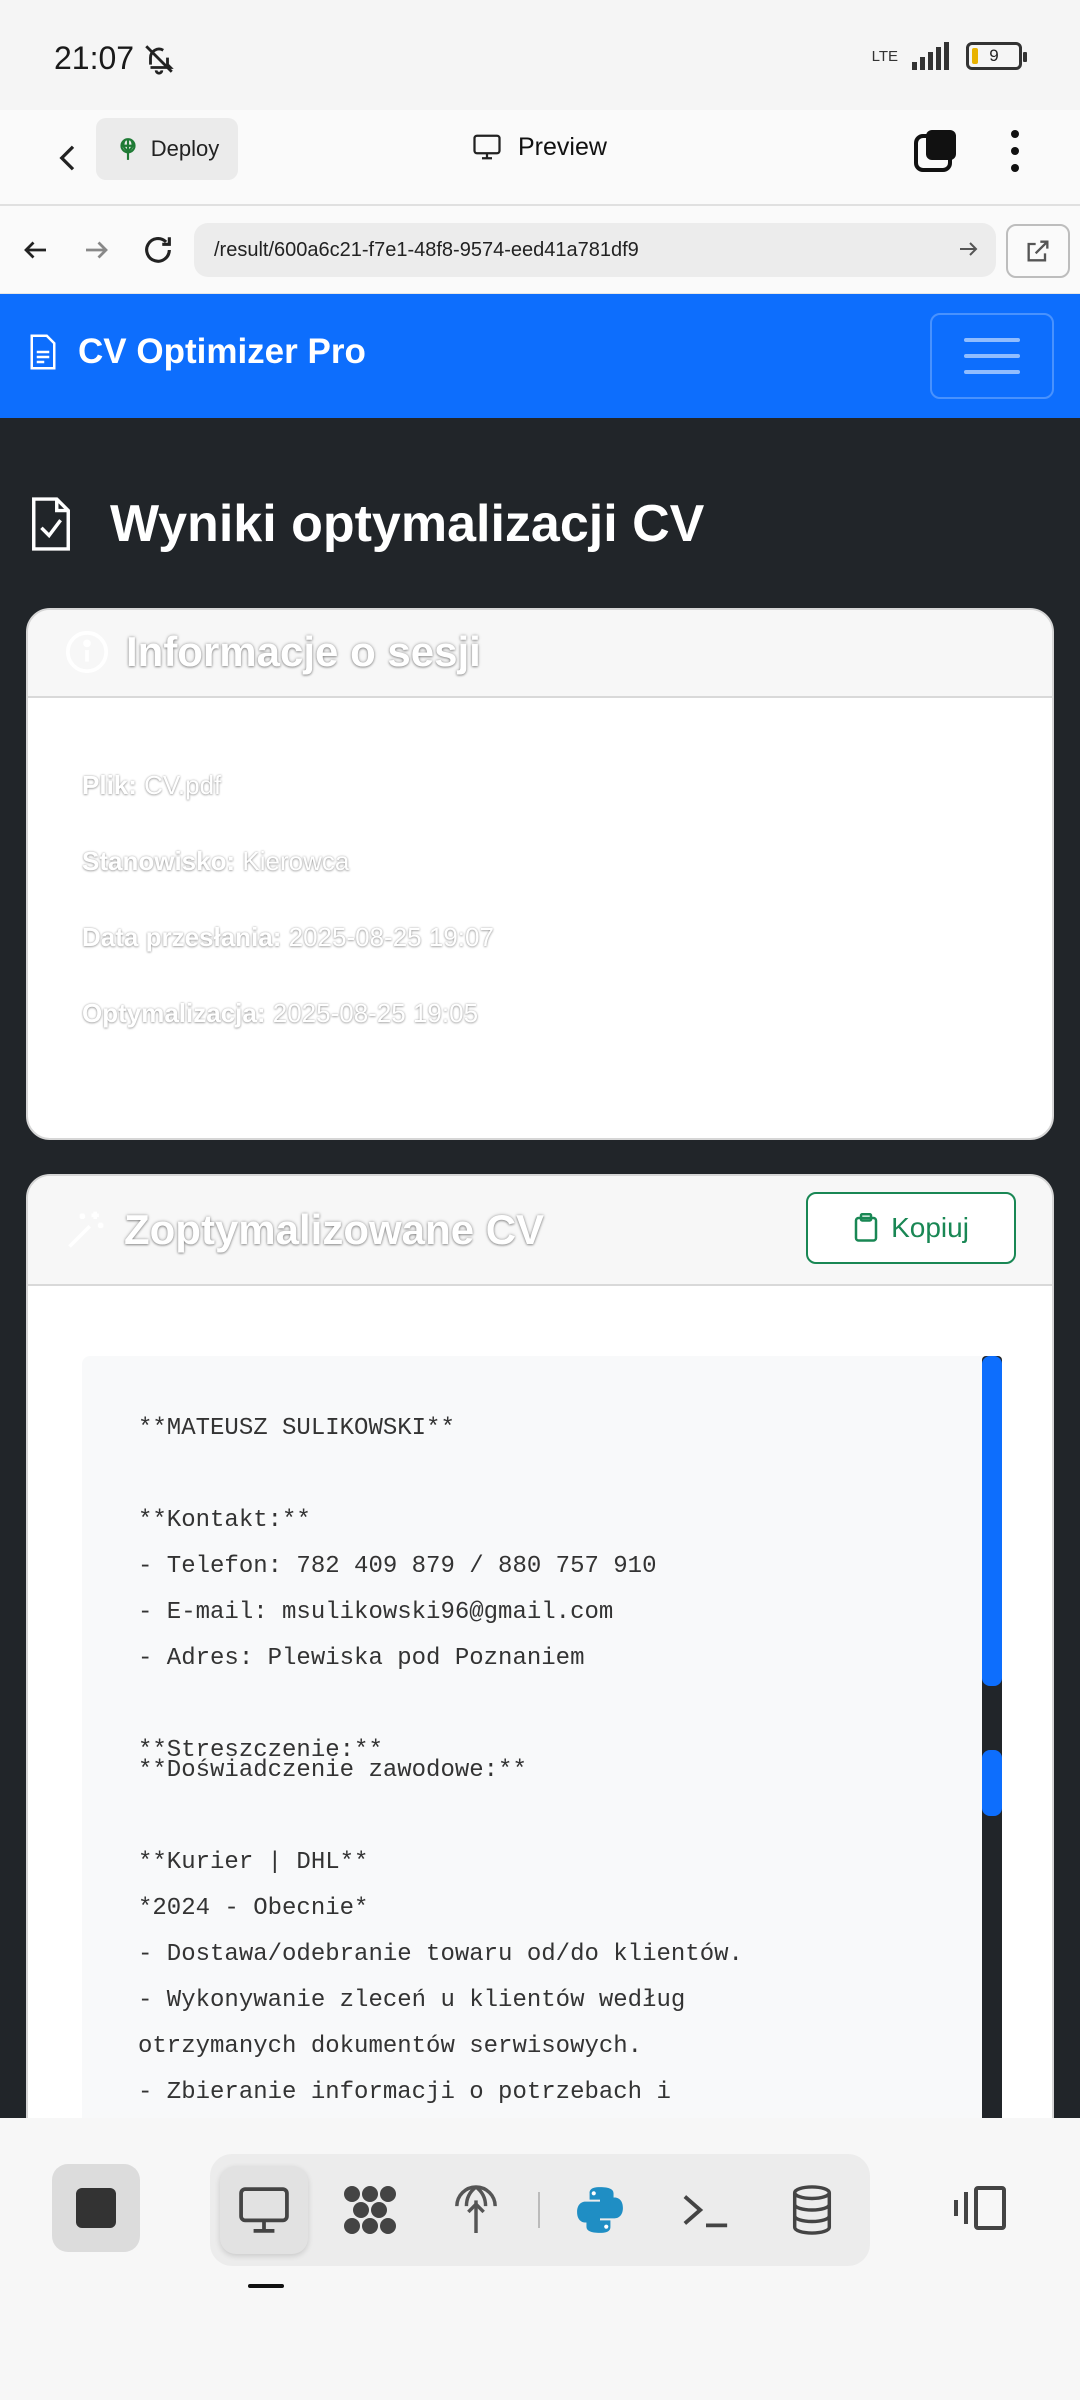 The height and width of the screenshot is (2400, 1080). Describe the element at coordinates (884, 56) in the screenshot. I see `network-type: LTE` at that location.